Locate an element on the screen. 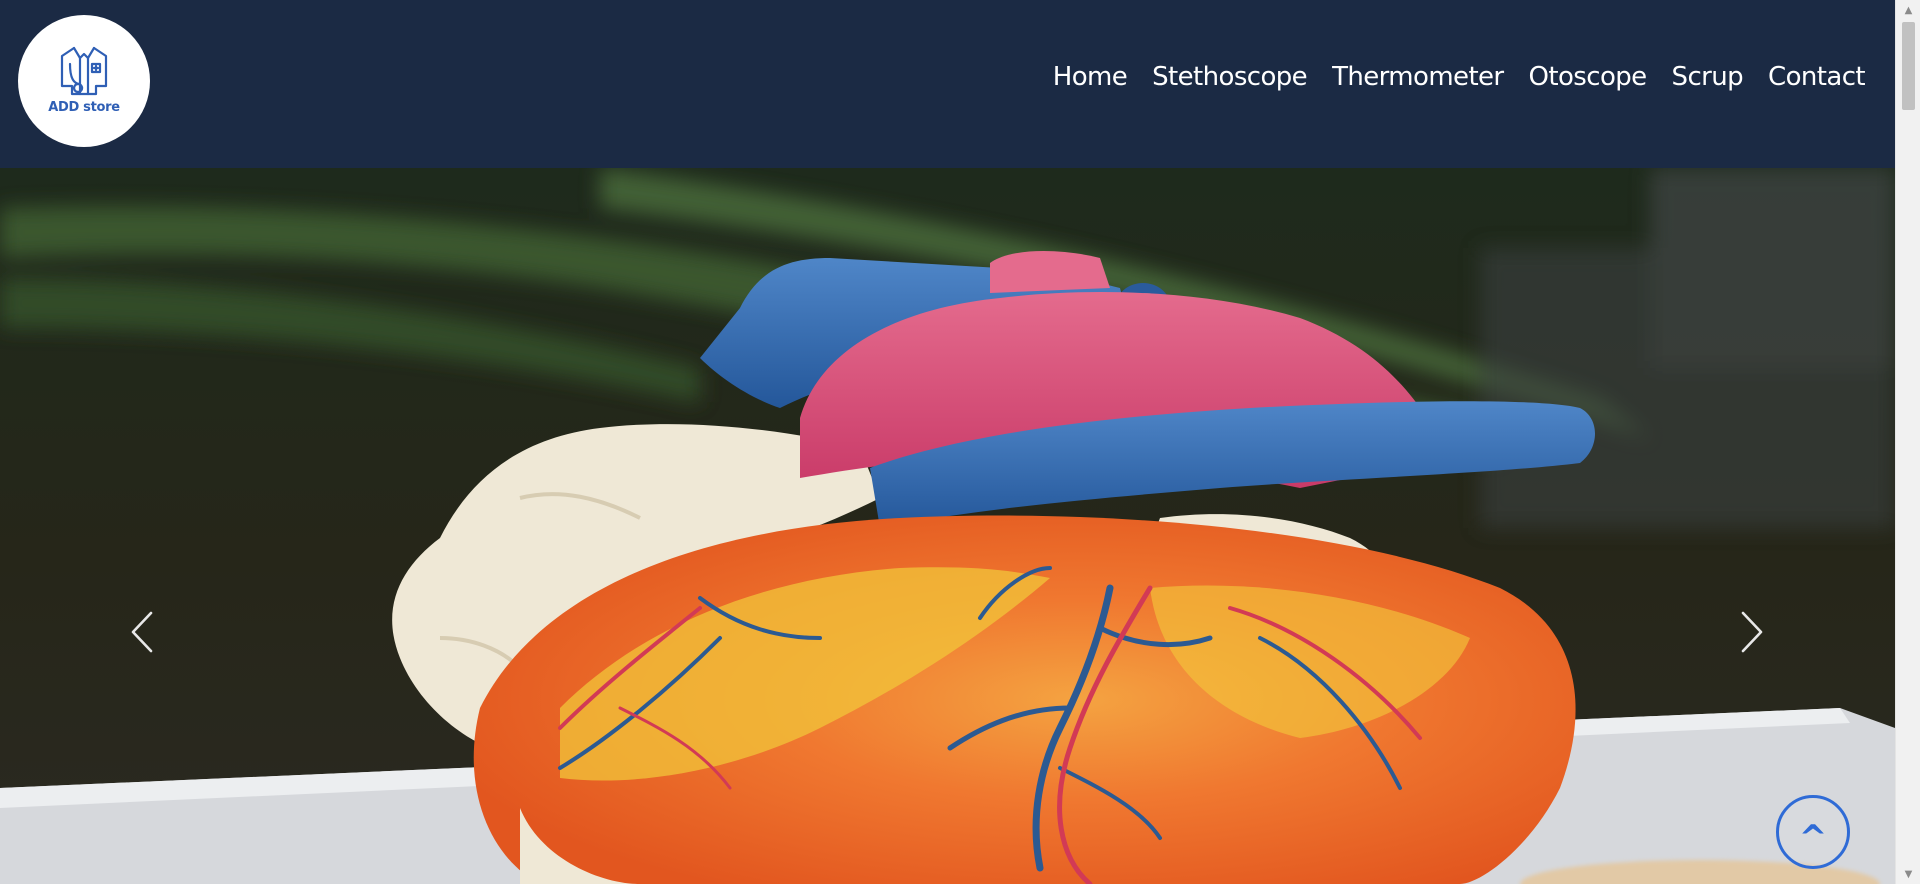 The width and height of the screenshot is (1920, 884). nav-otoscope: Otoscope is located at coordinates (1588, 77).